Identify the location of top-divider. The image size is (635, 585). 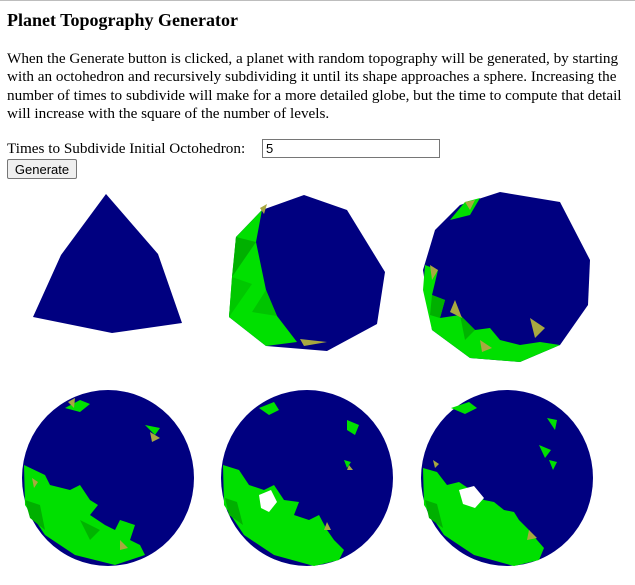
(317, 0).